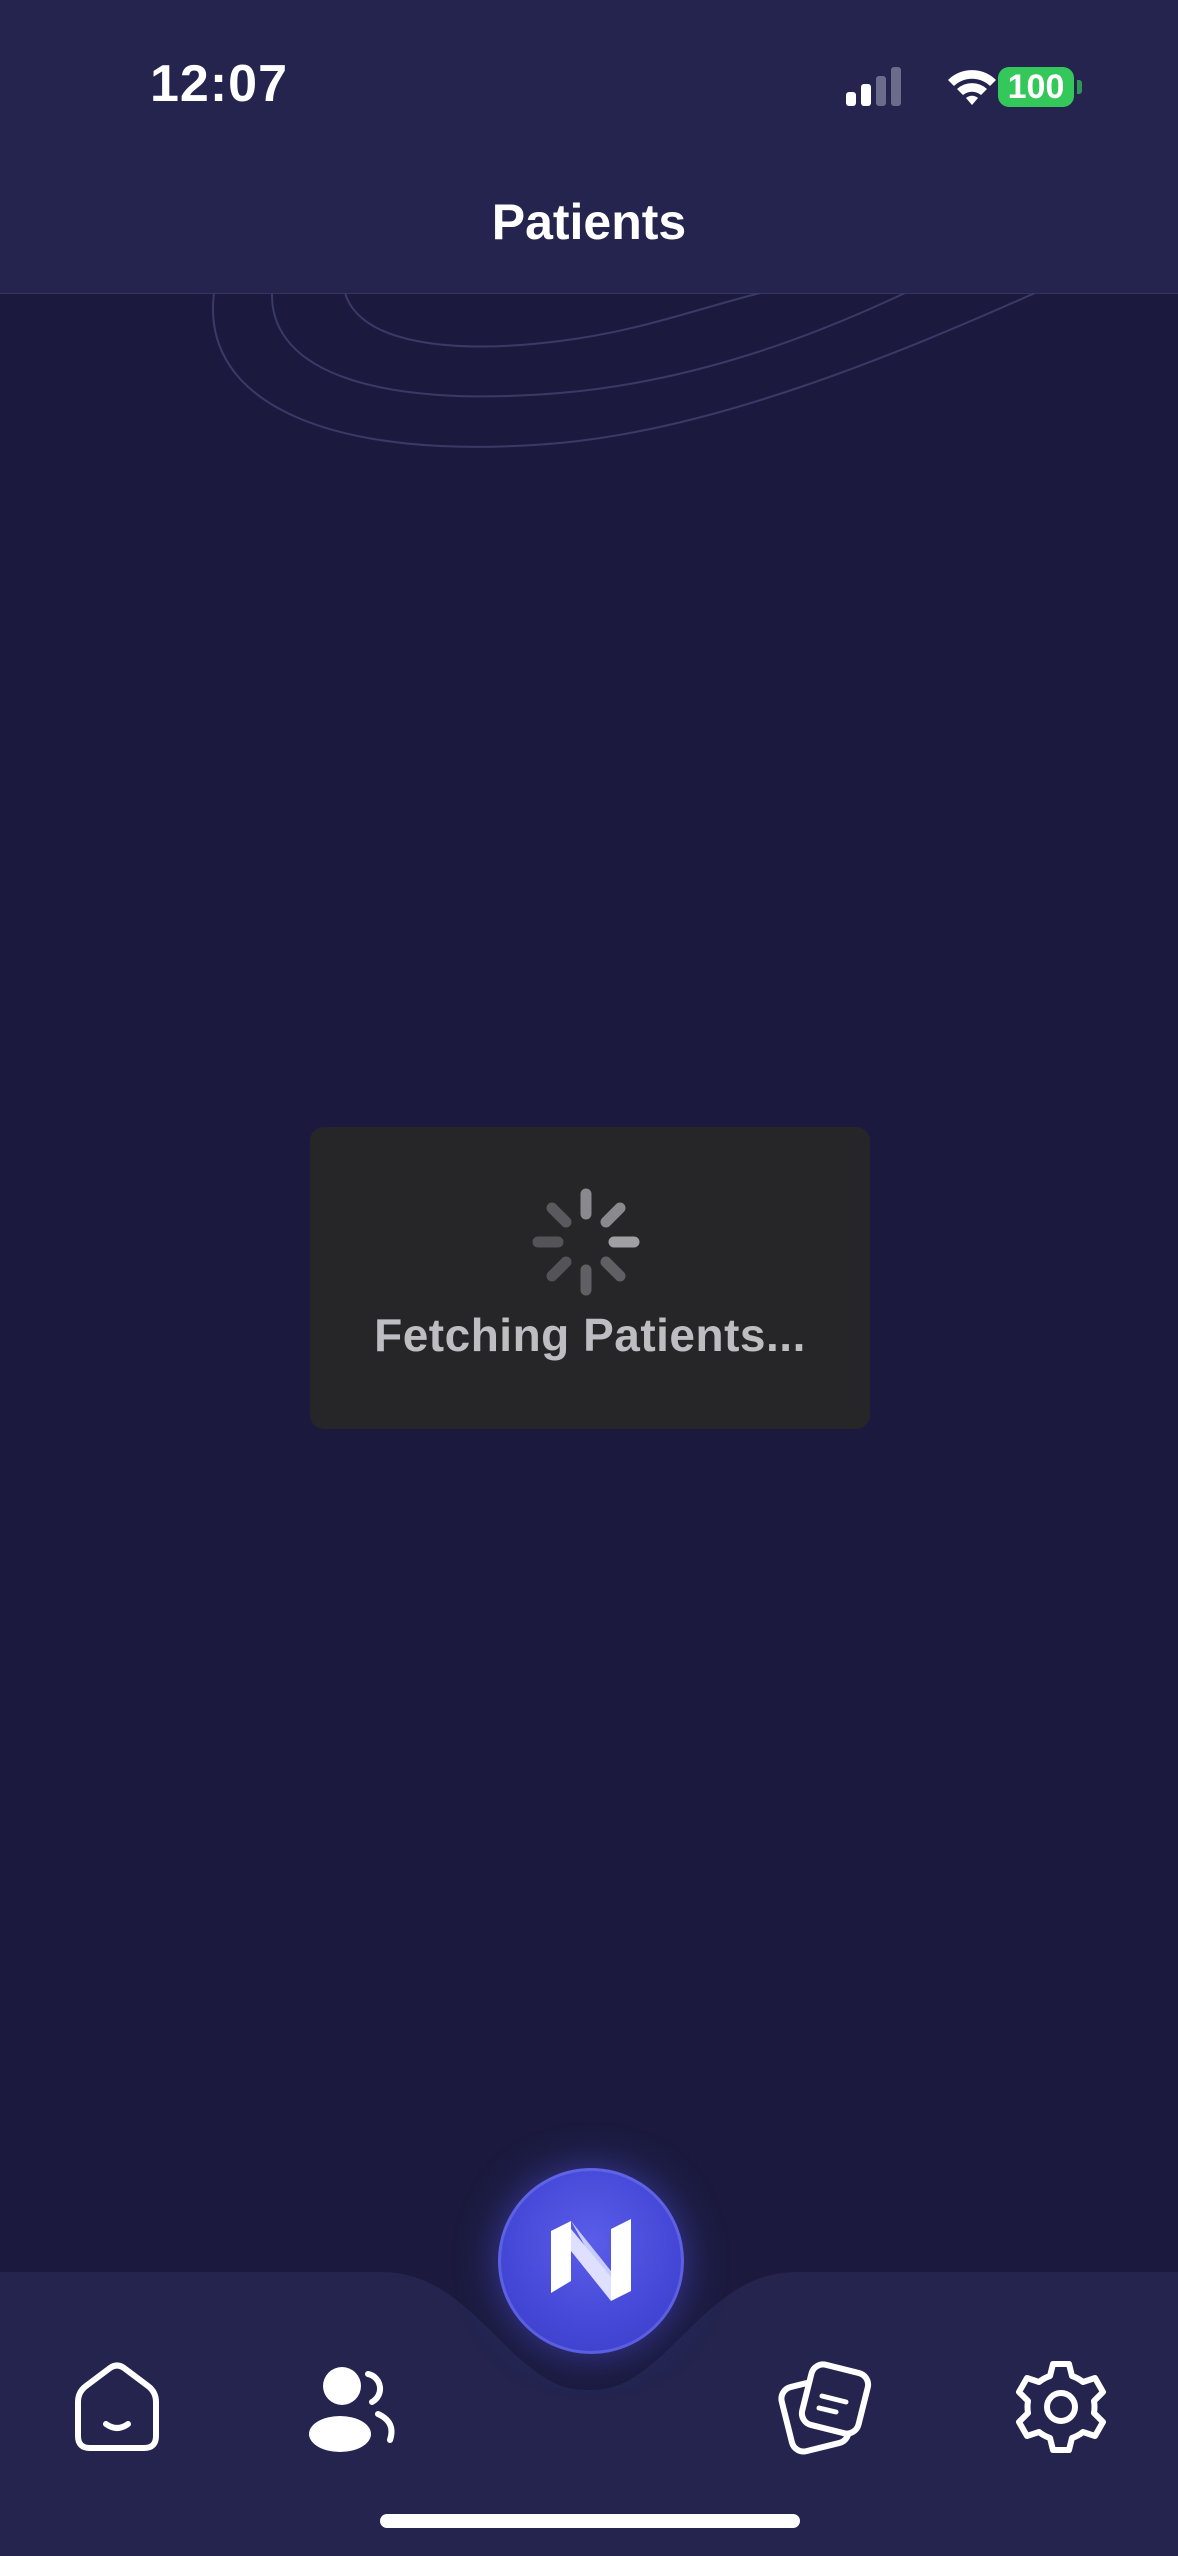 The height and width of the screenshot is (2556, 1178). Describe the element at coordinates (586, 1242) in the screenshot. I see `spinner-icon` at that location.